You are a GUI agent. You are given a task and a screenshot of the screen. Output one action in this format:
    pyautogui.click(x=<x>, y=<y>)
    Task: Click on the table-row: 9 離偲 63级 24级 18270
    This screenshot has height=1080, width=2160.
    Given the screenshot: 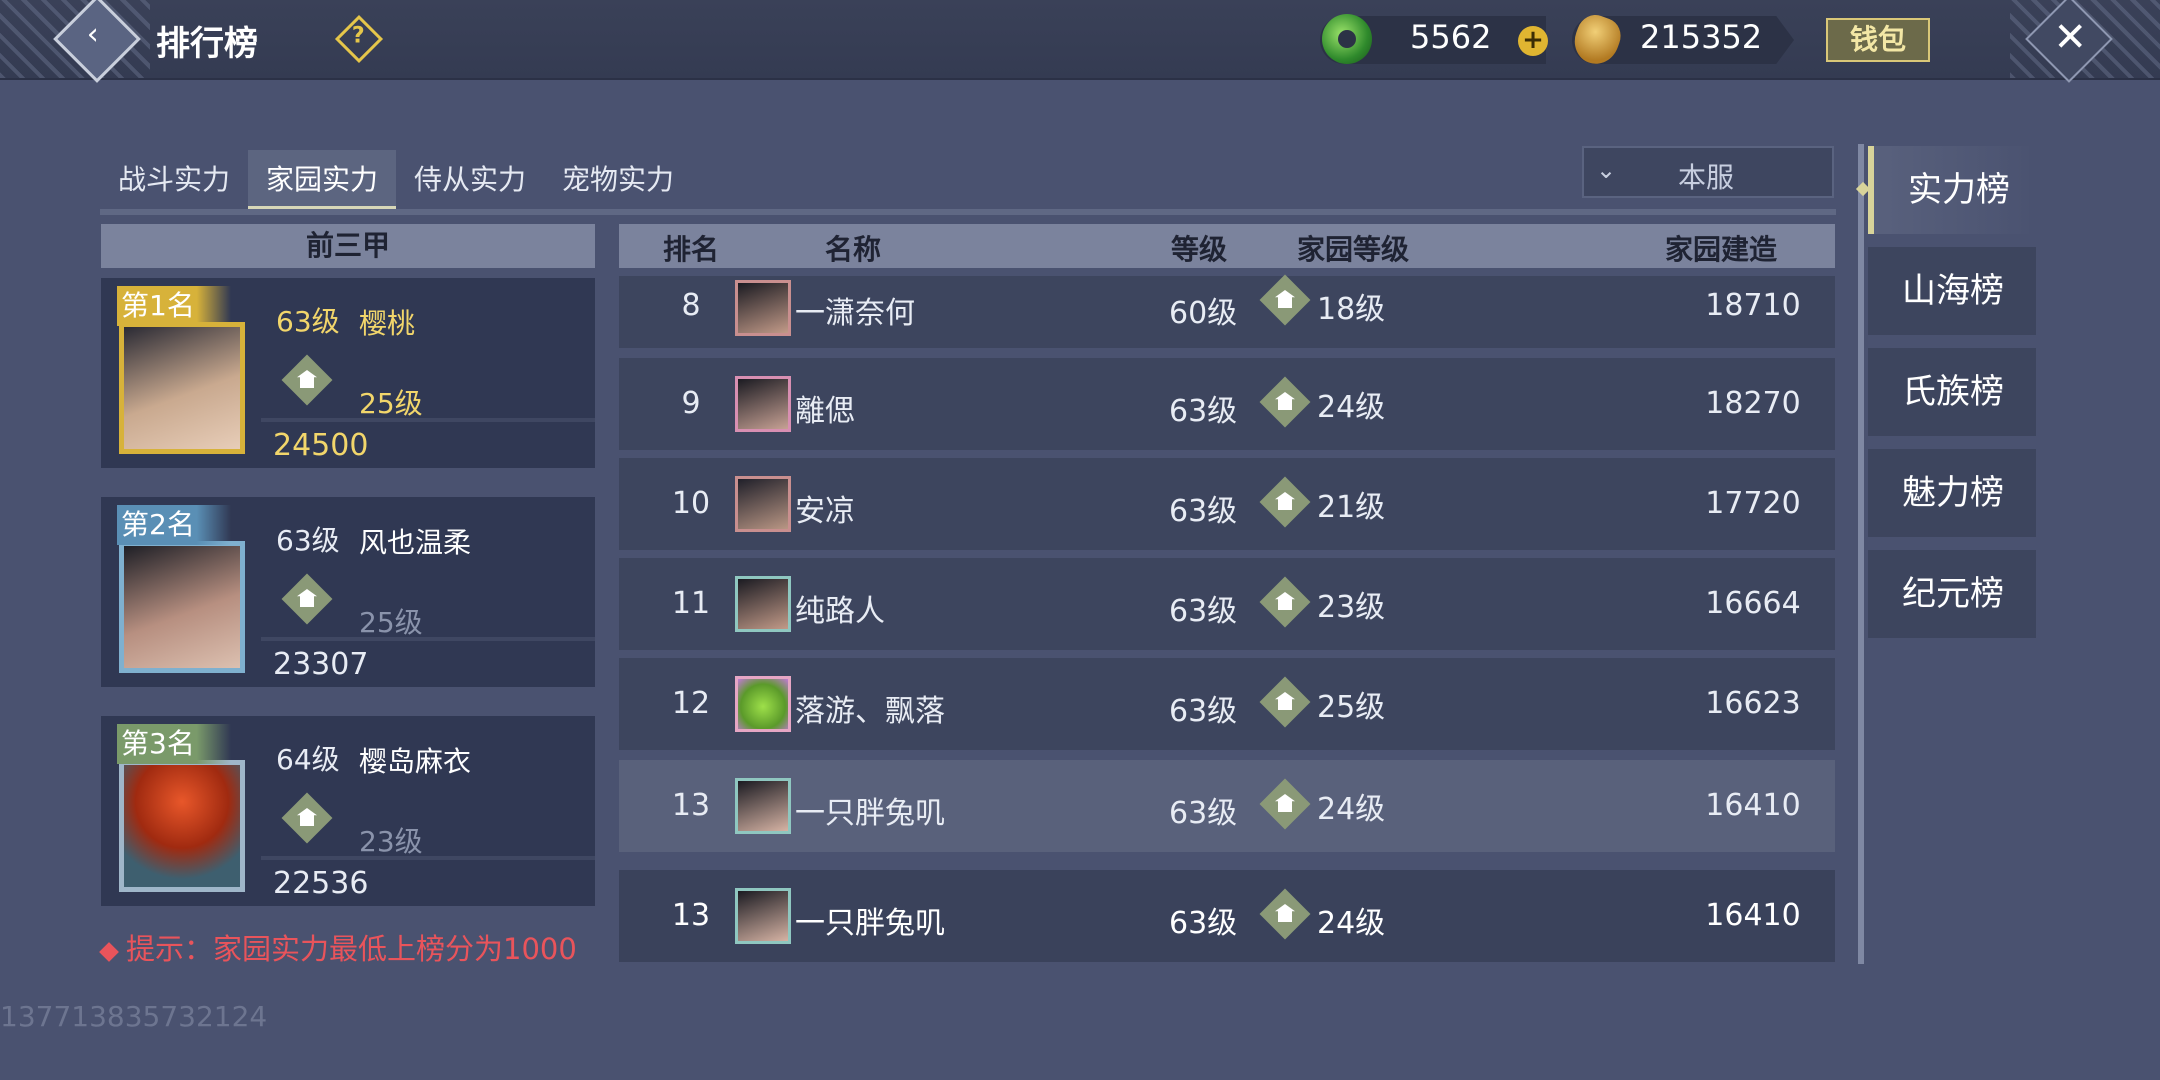 What is the action you would take?
    pyautogui.click(x=1227, y=404)
    